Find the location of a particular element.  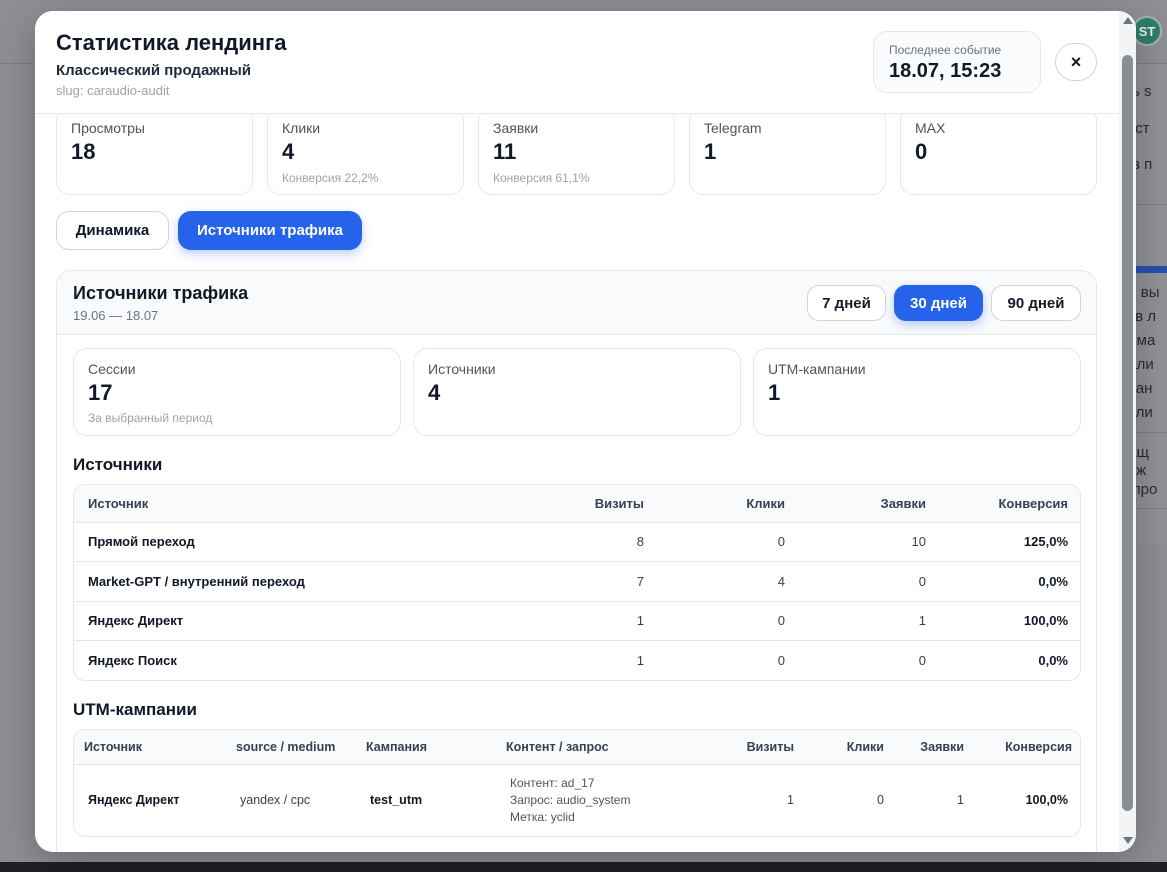

taskbar is located at coordinates (583, 867).